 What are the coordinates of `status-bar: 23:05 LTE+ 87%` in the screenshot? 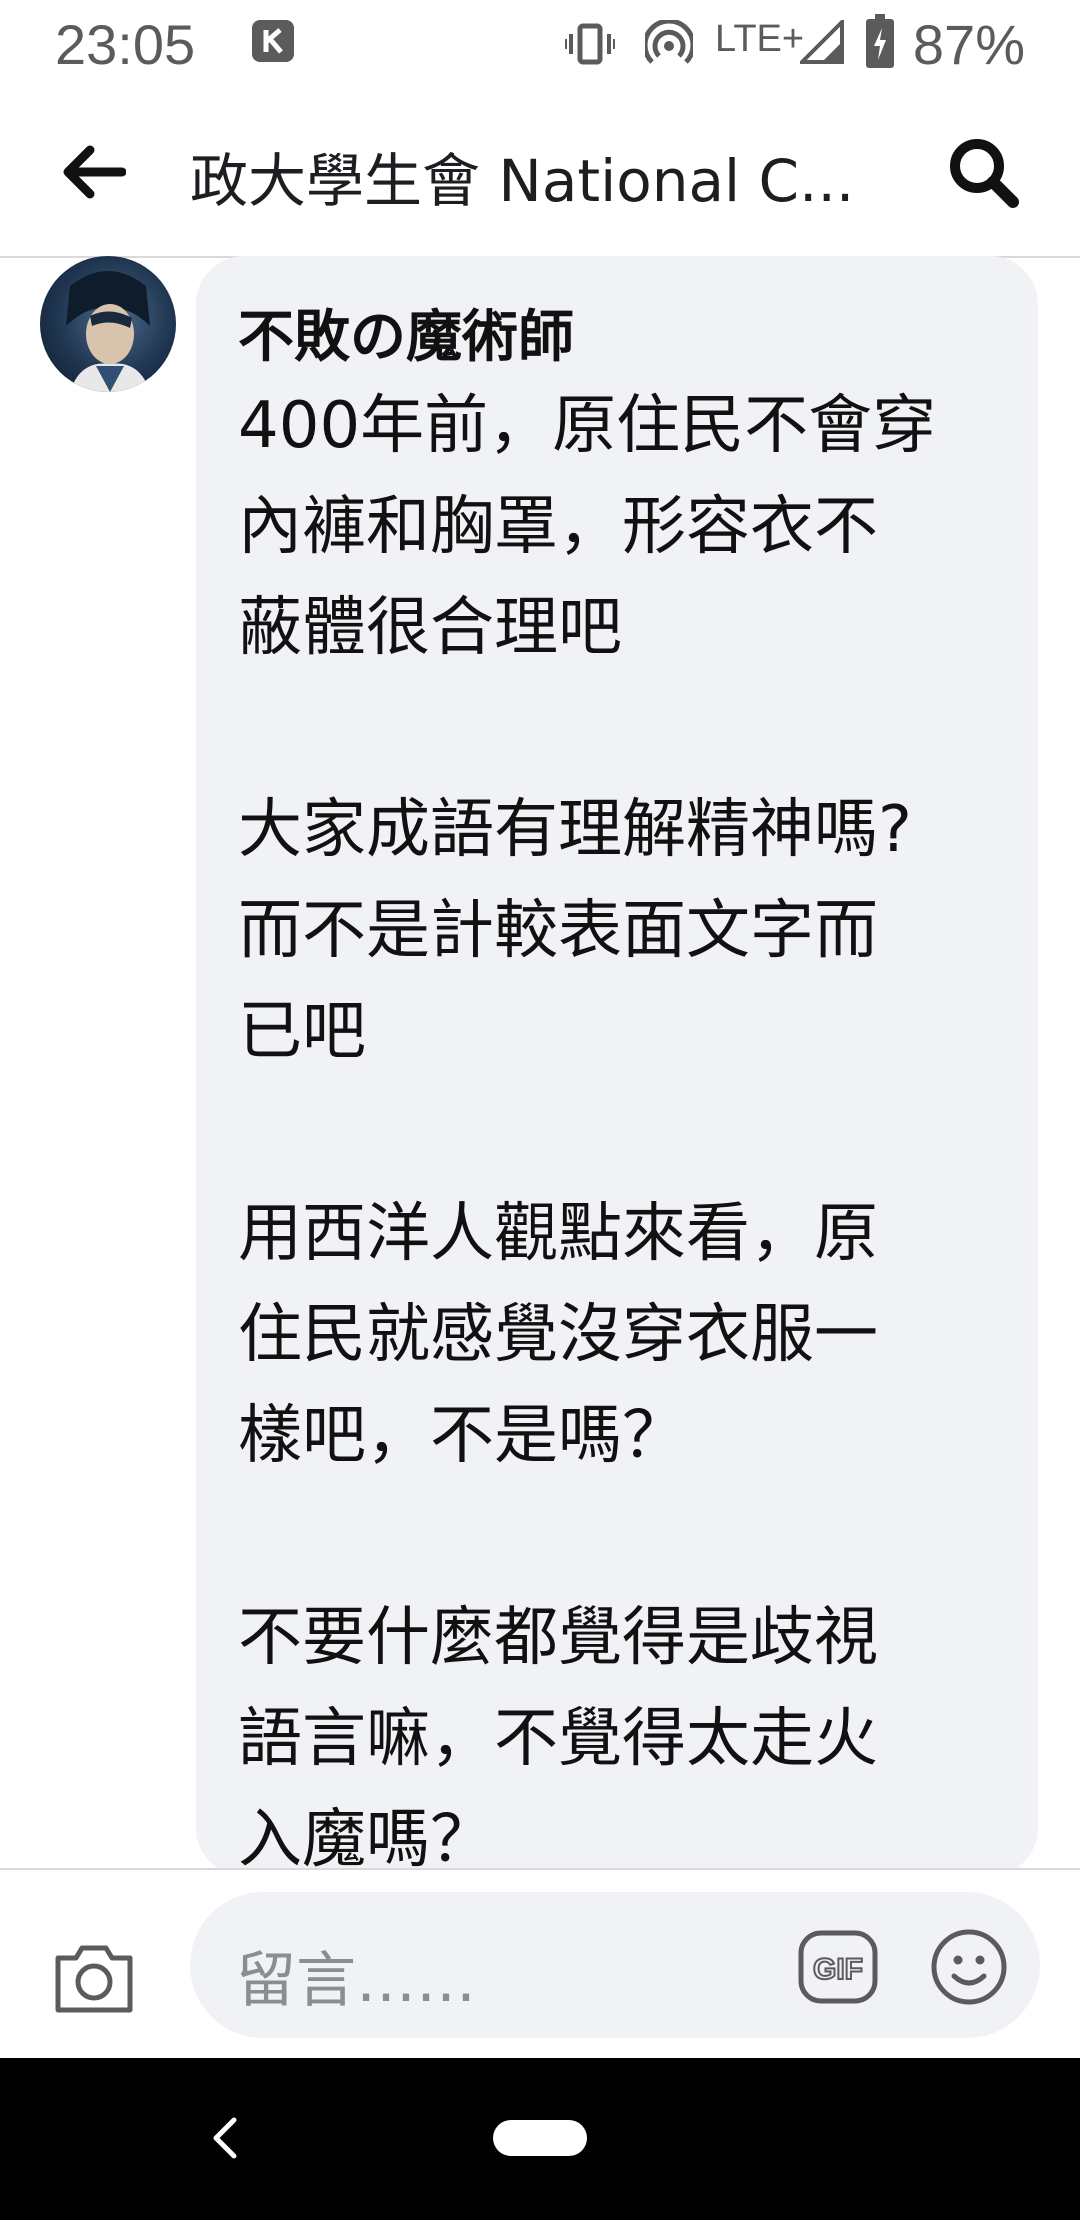 It's located at (540, 44).